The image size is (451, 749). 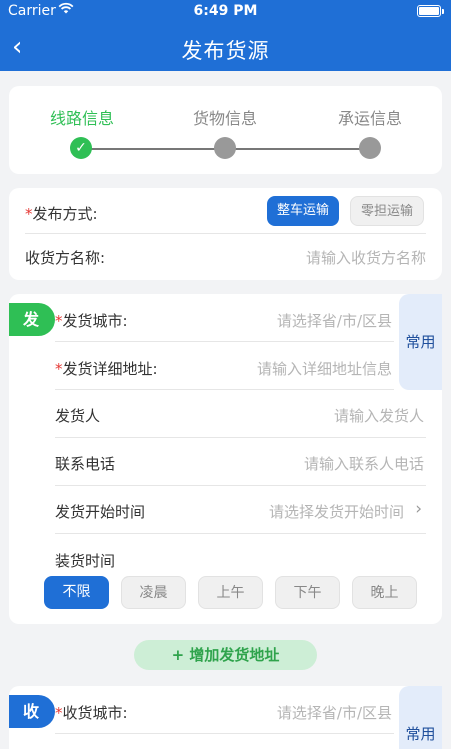 What do you see at coordinates (240, 414) in the screenshot?
I see `shipper-person-row: 发货人 请输入发货人` at bounding box center [240, 414].